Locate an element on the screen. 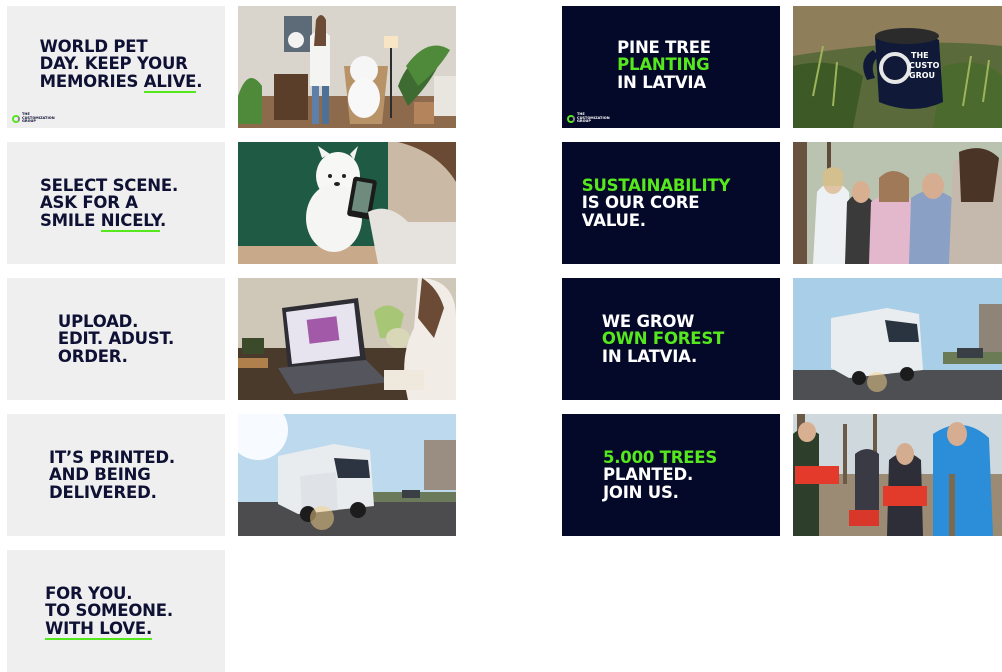 This screenshot has width=1002, height=672. slide-line: IN LATVIA is located at coordinates (661, 82).